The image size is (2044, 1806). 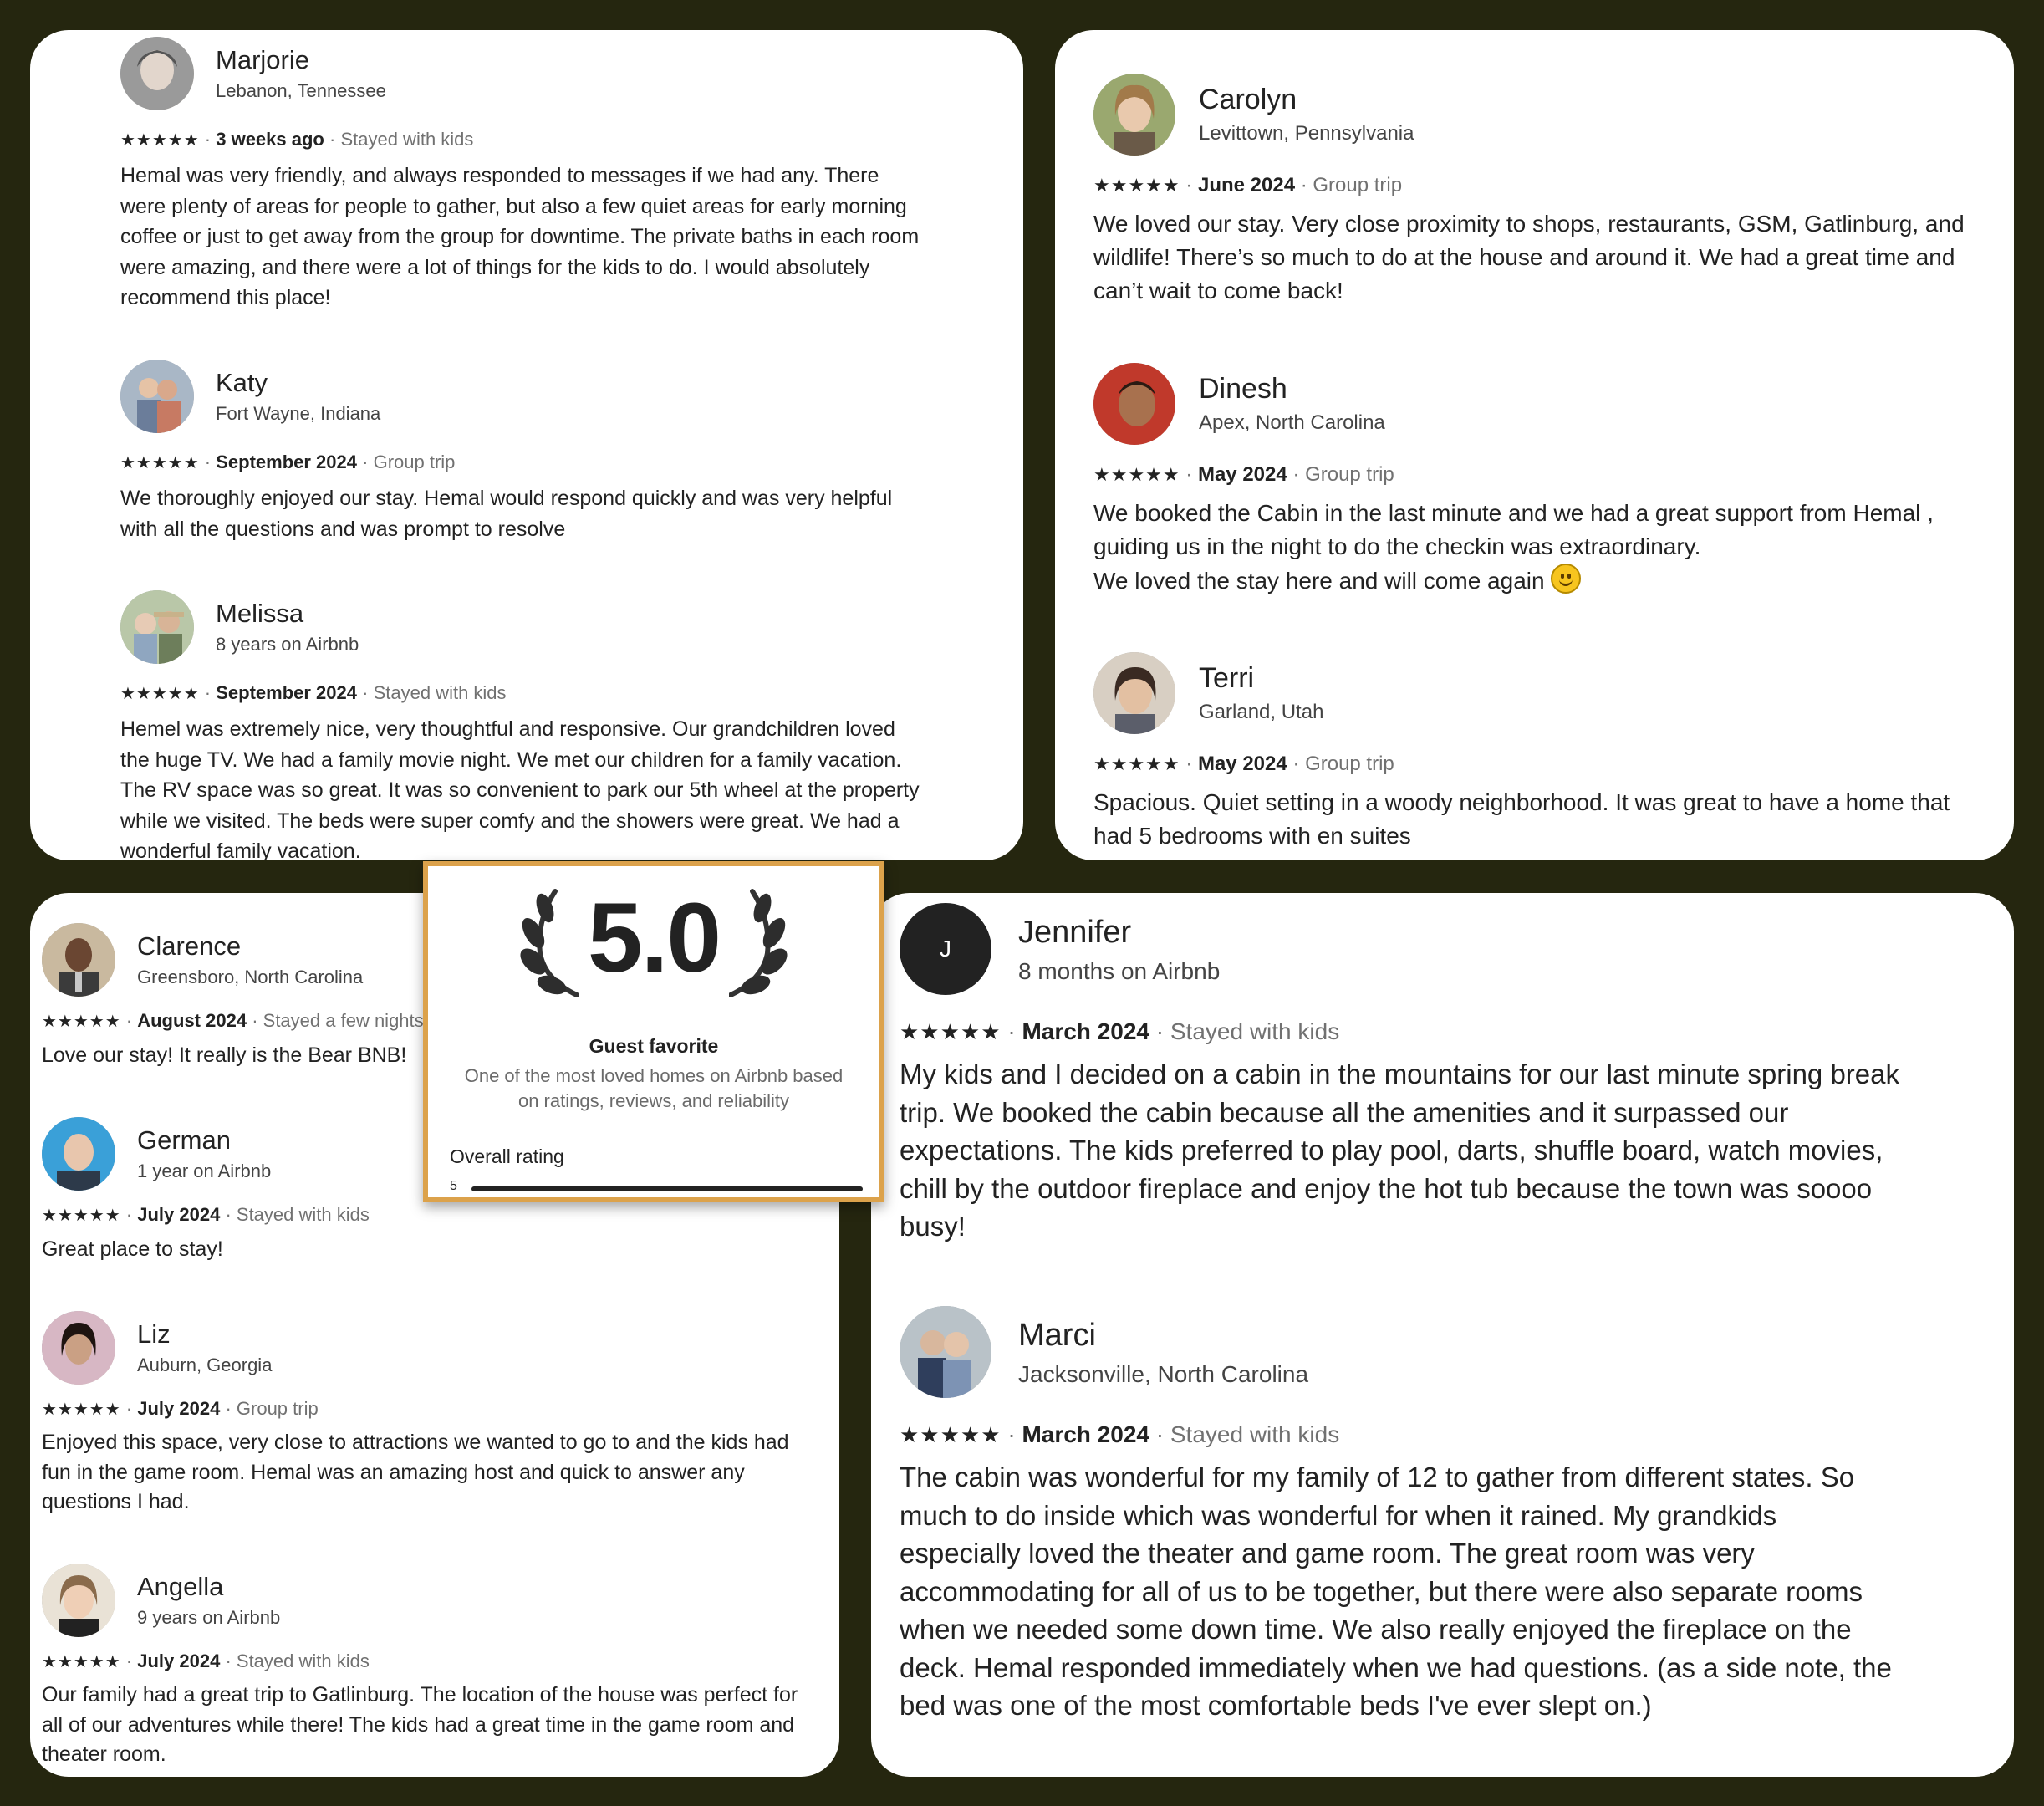 What do you see at coordinates (654, 938) in the screenshot?
I see `rating-score: 5.0` at bounding box center [654, 938].